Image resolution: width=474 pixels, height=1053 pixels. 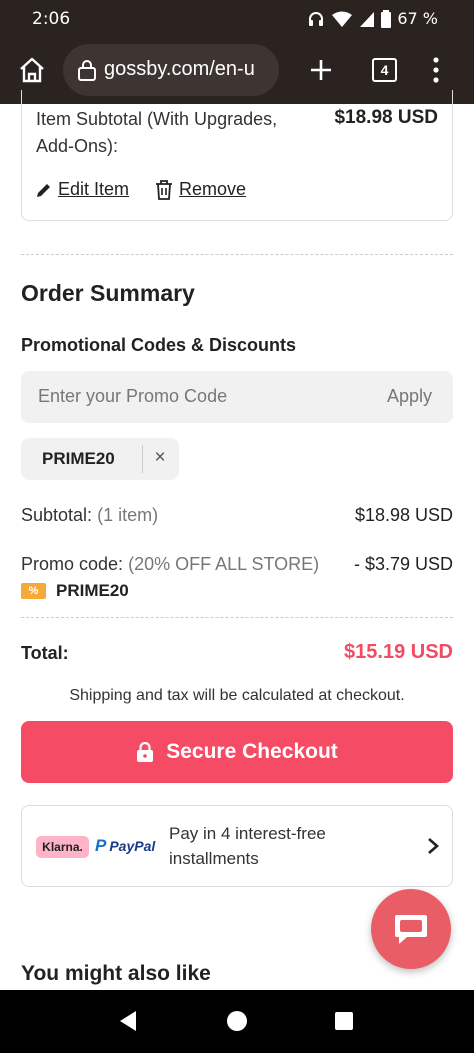 What do you see at coordinates (237, 515) in the screenshot?
I see `subtotal-row: Subtotal: (1 item) $18.98 USD` at bounding box center [237, 515].